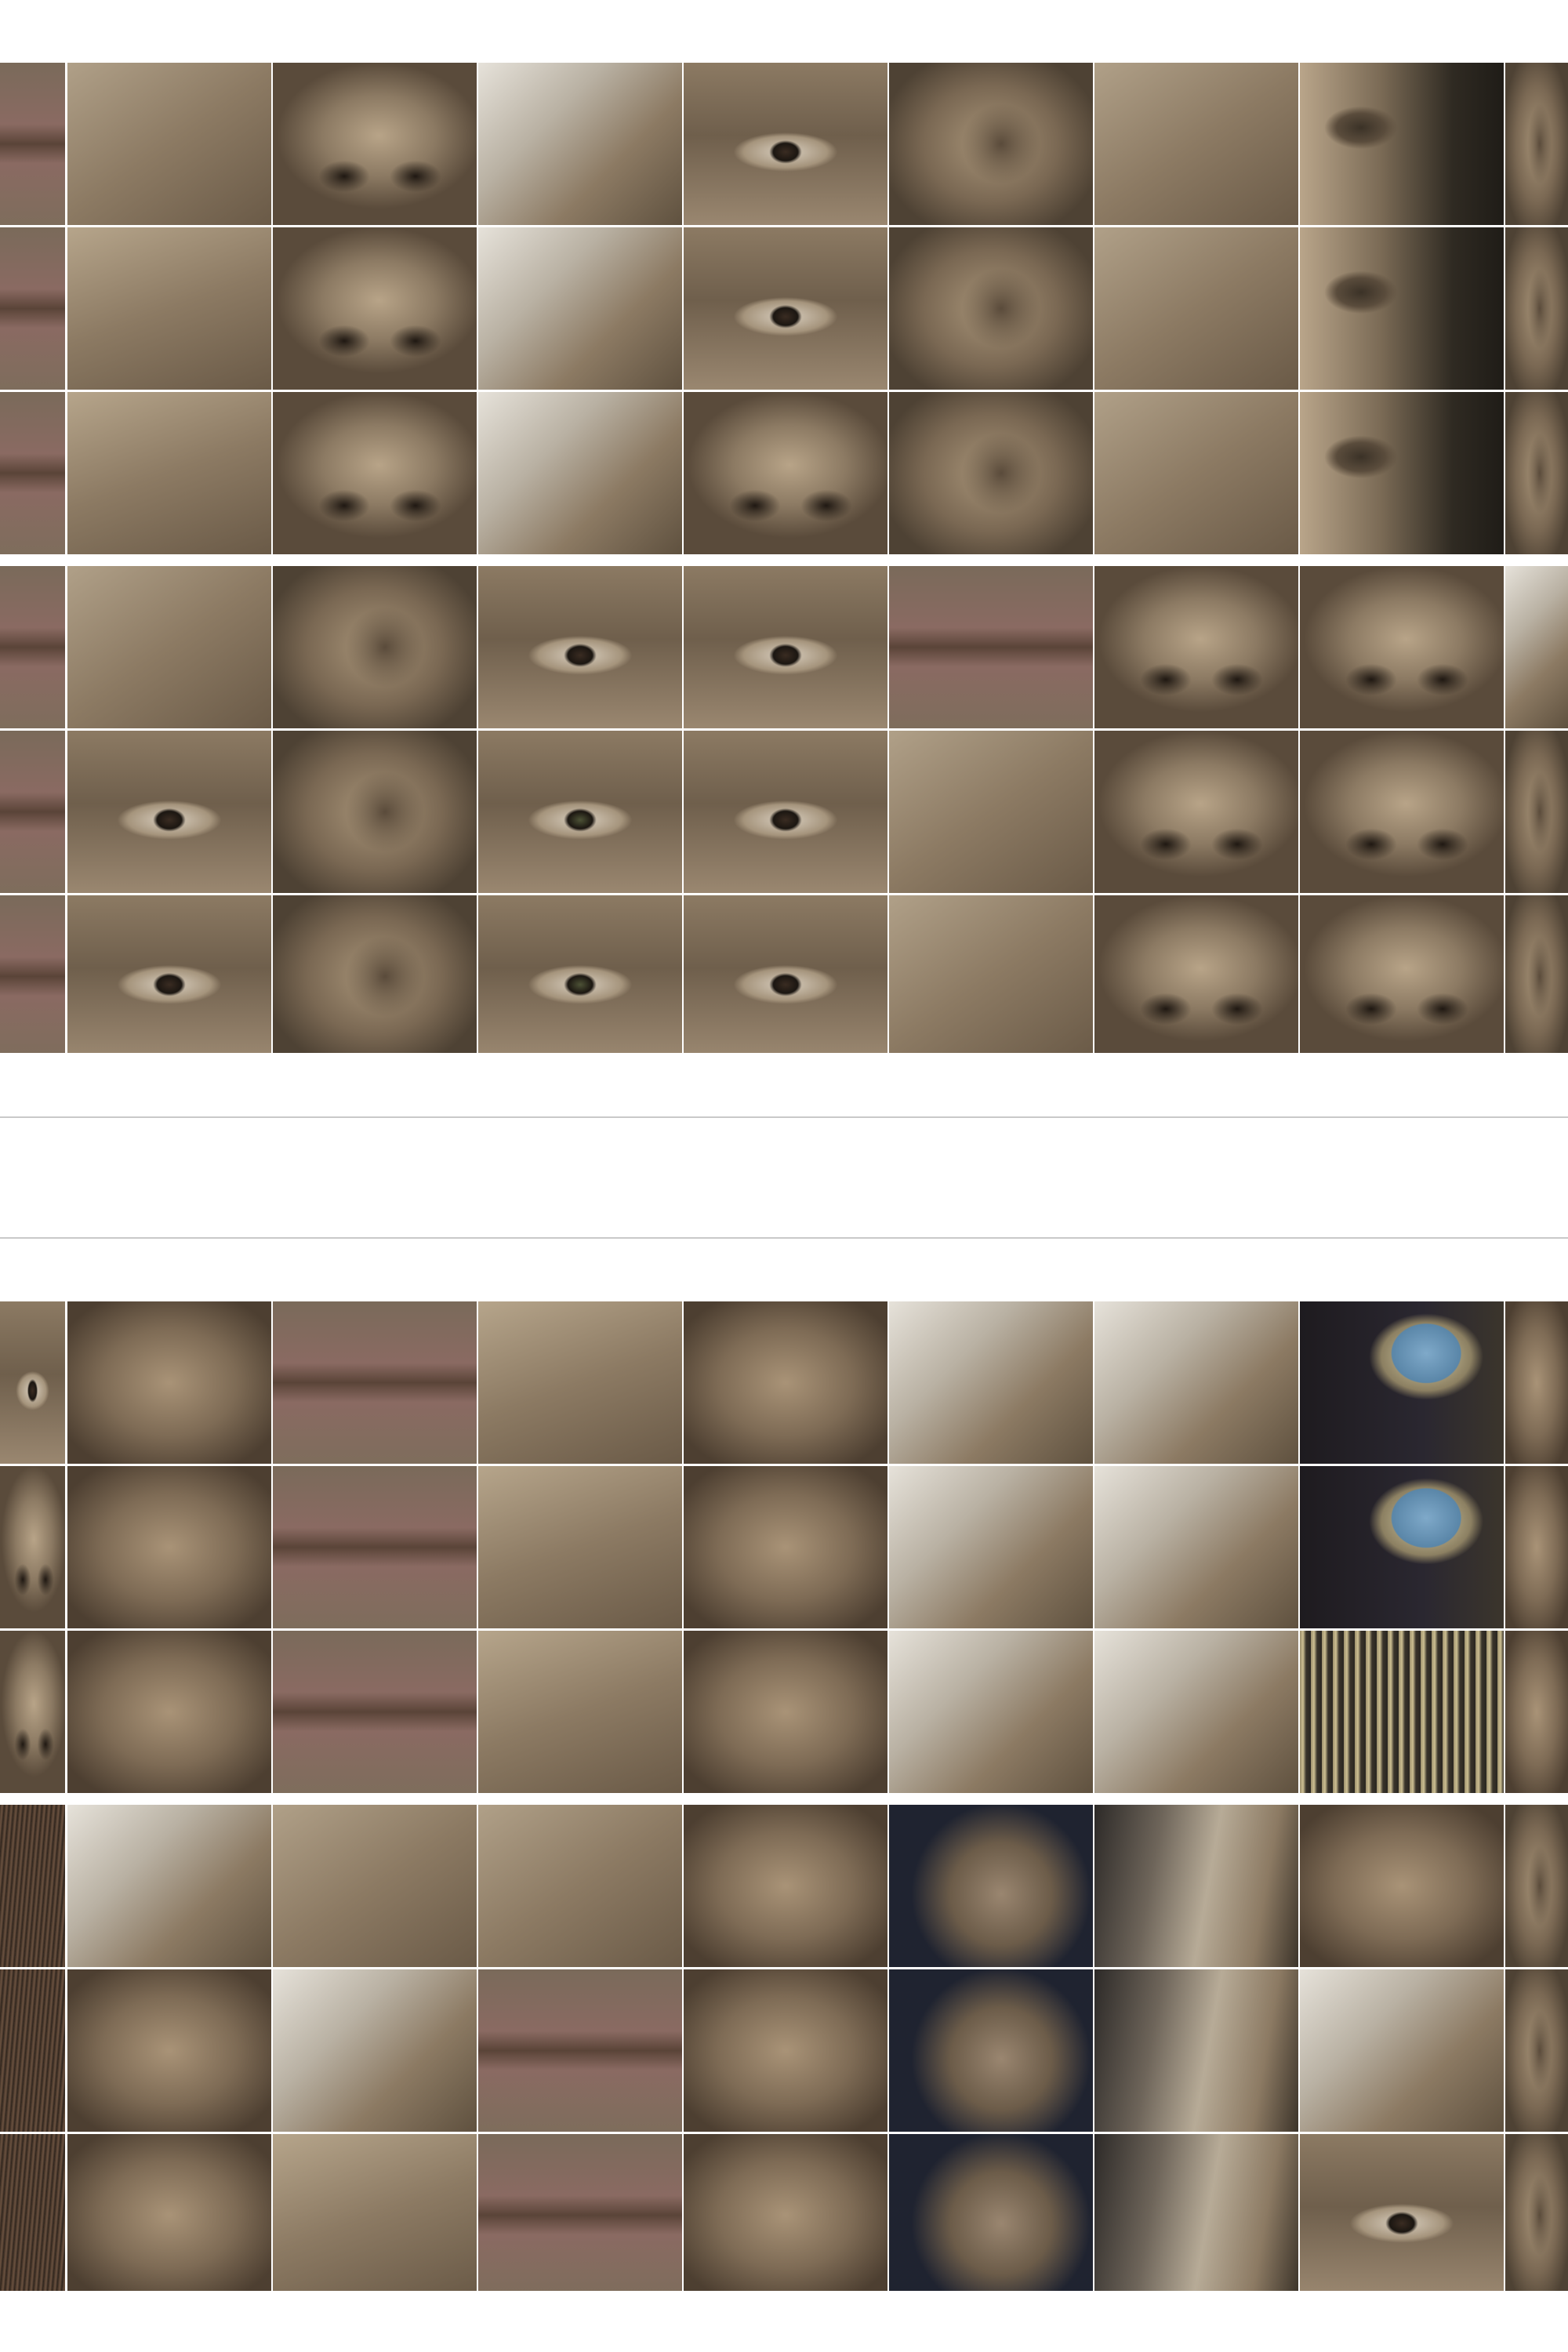 Image resolution: width=1568 pixels, height=2352 pixels. What do you see at coordinates (1402, 647) in the screenshot?
I see `photo-tile-nose-tip` at bounding box center [1402, 647].